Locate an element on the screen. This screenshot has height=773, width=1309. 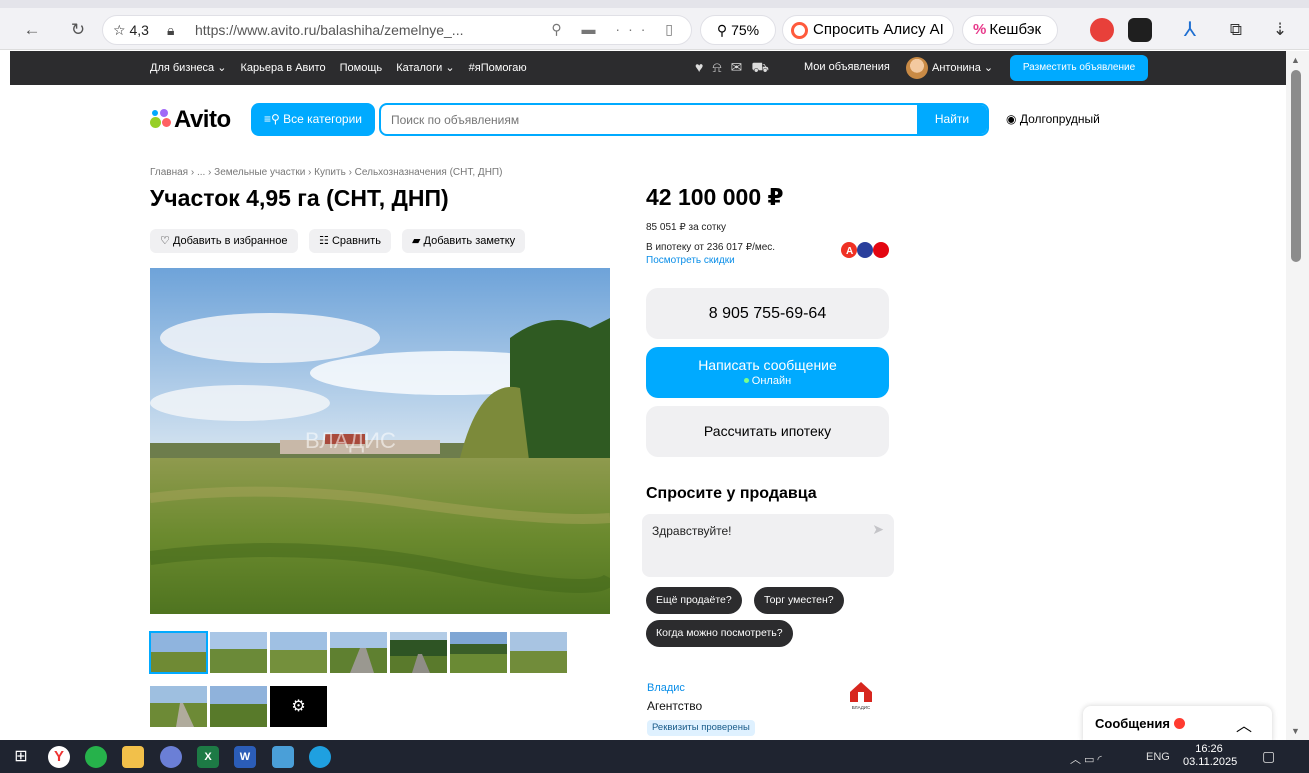
seller-logo: ВЛАДИС is located at coordinates (861, 695).